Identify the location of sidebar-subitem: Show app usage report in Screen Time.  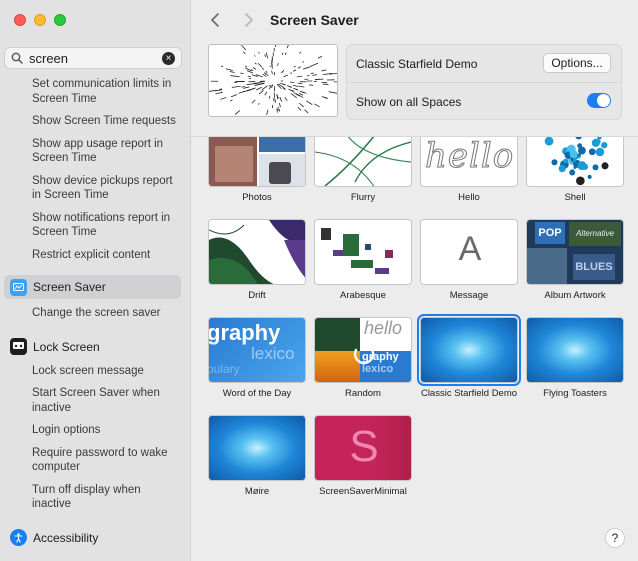
(95, 151).